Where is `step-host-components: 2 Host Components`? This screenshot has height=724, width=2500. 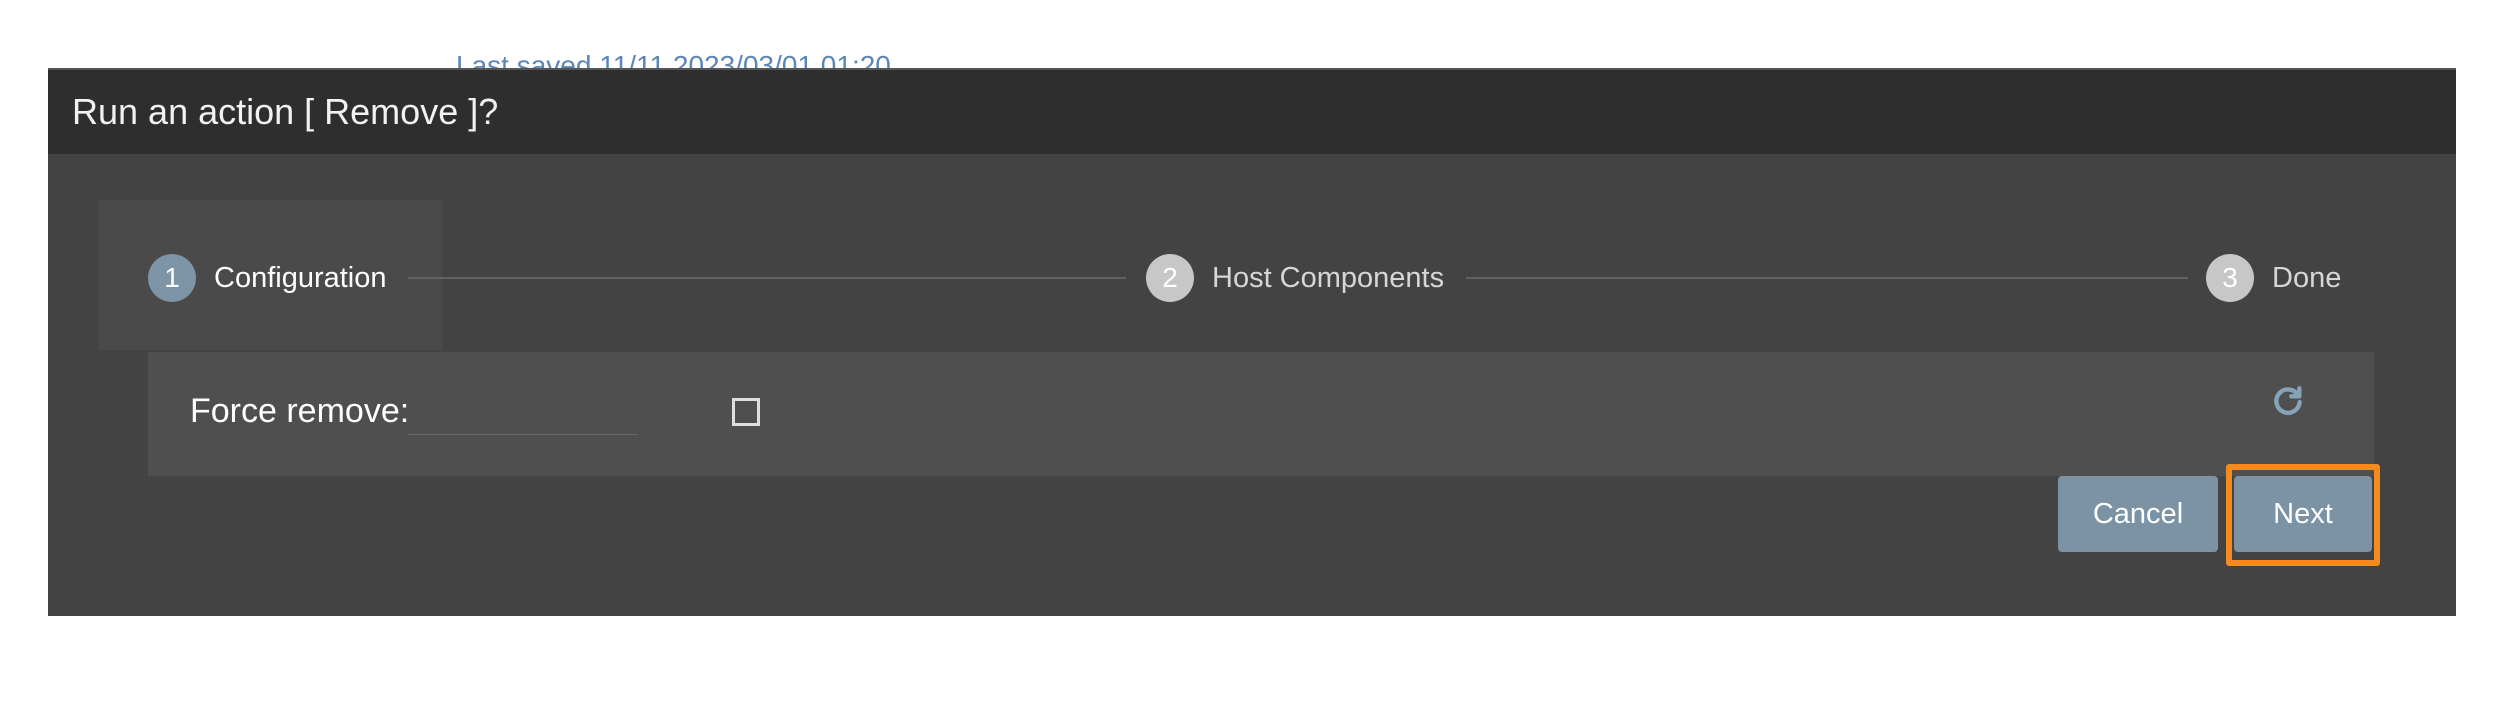
step-host-components: 2 Host Components is located at coordinates (1295, 278).